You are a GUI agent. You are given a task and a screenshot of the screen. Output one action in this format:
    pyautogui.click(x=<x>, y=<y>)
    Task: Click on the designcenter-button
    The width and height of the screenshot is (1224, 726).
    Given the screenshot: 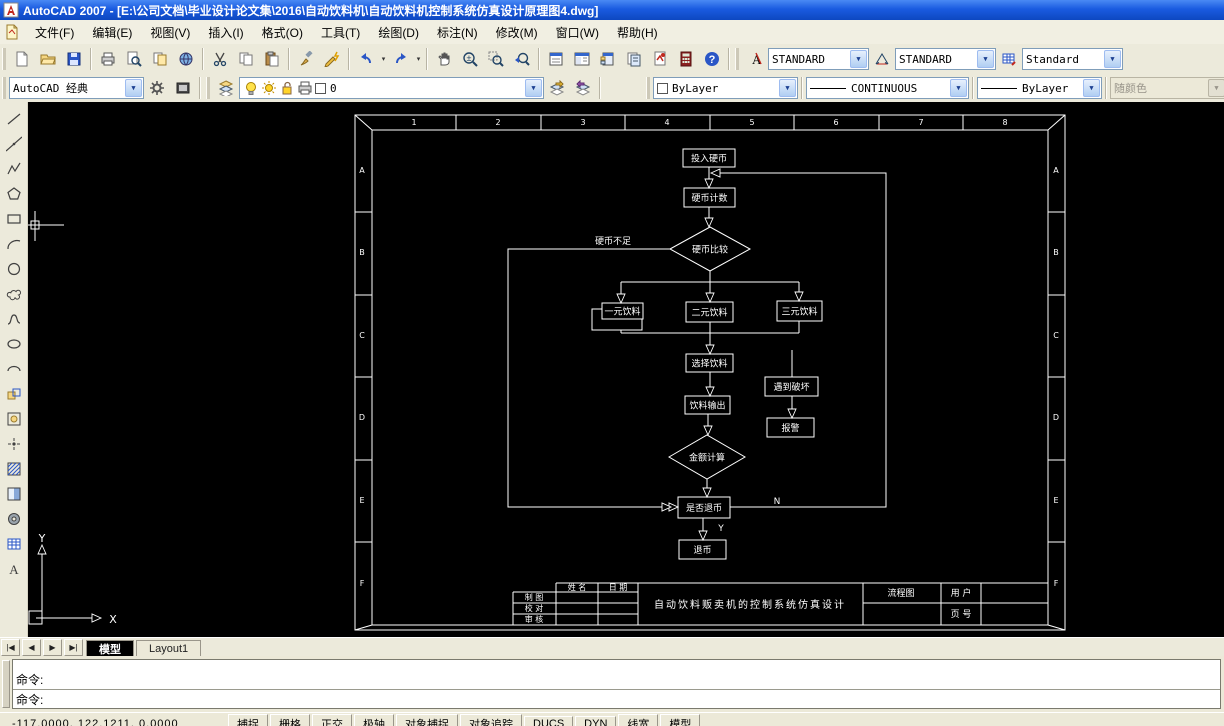 What is the action you would take?
    pyautogui.click(x=582, y=59)
    